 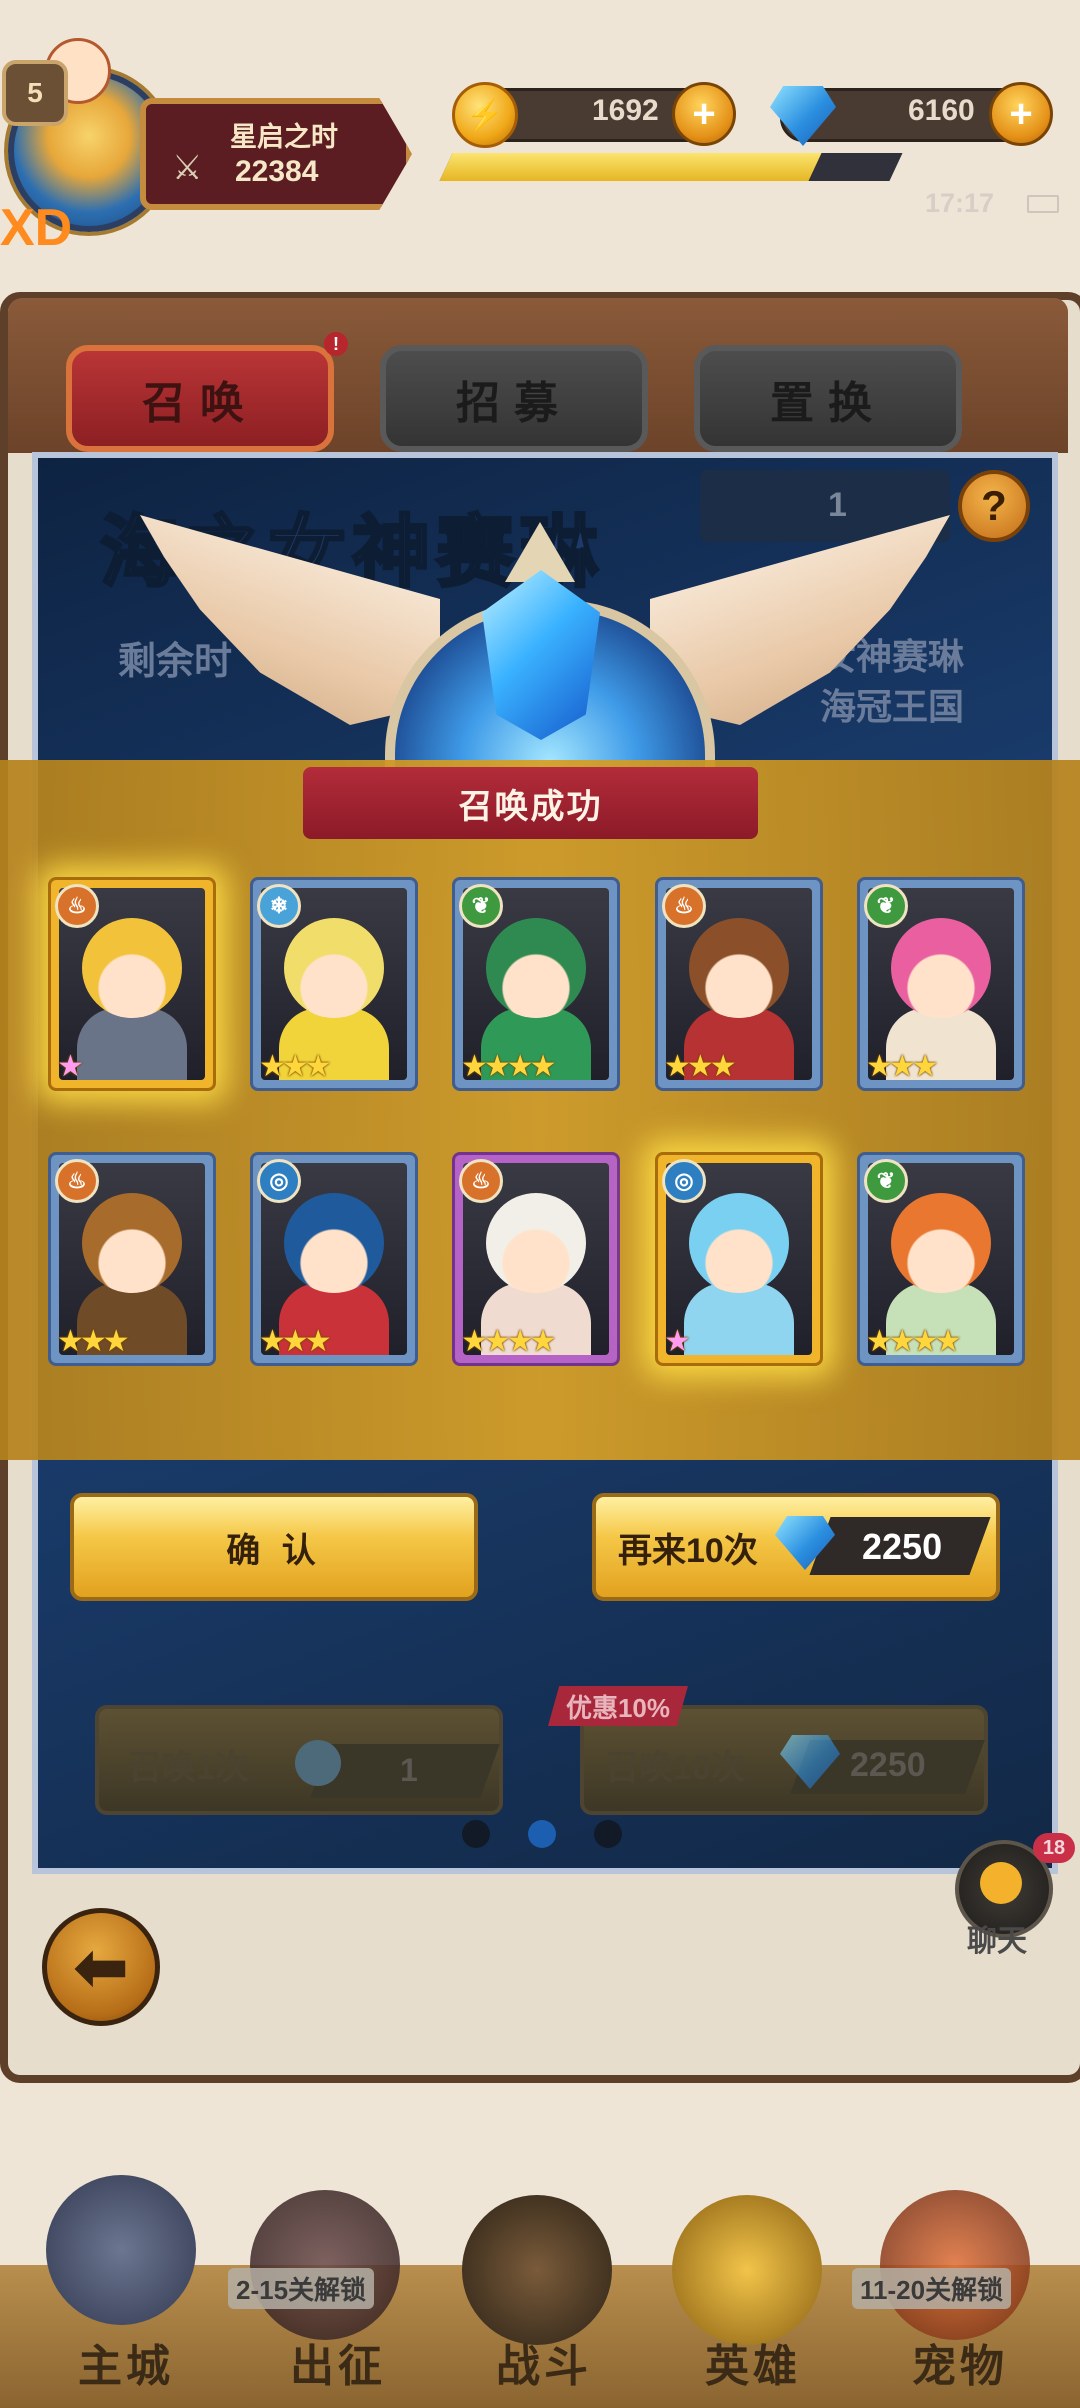 I want to click on player-level-badge: 5, so click(x=35, y=93).